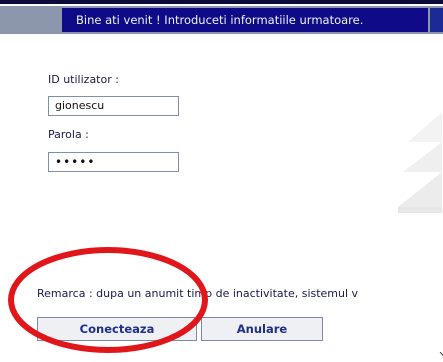 The height and width of the screenshot is (362, 443). I want to click on cursor-mark: ↘, so click(440, 355).